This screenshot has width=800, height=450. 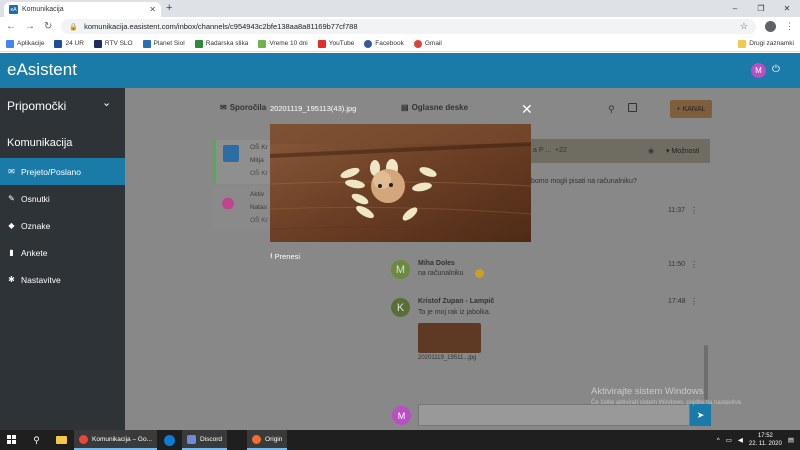 What do you see at coordinates (10, 43) in the screenshot?
I see `apps-grid-icon` at bounding box center [10, 43].